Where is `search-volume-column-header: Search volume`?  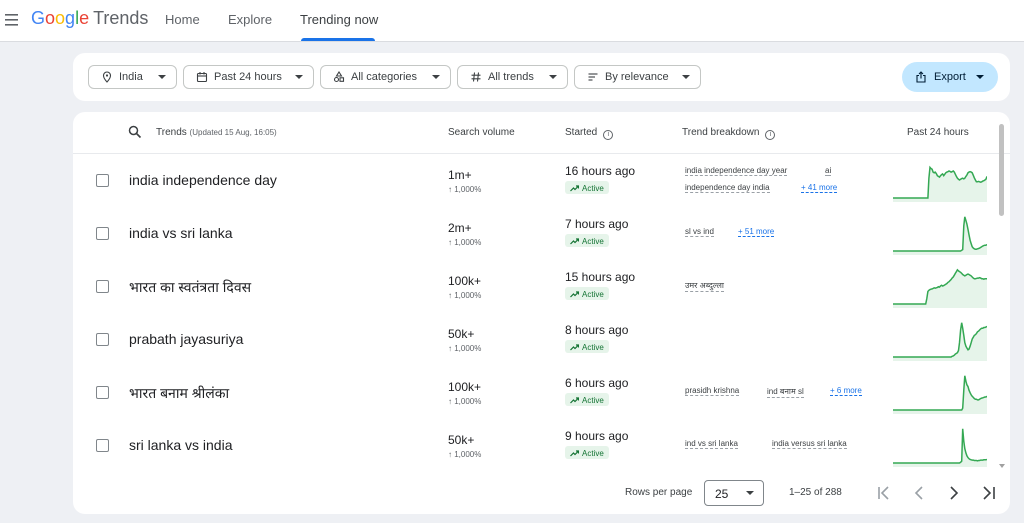
search-volume-column-header: Search volume is located at coordinates (481, 132).